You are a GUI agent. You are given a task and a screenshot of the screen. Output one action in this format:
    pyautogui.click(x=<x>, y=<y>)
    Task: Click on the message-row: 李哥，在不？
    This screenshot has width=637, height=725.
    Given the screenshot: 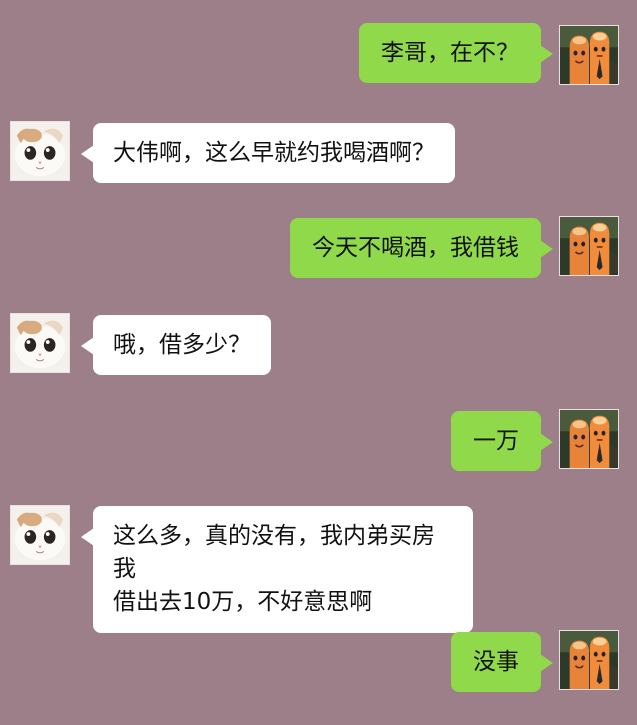 What is the action you would take?
    pyautogui.click(x=318, y=57)
    